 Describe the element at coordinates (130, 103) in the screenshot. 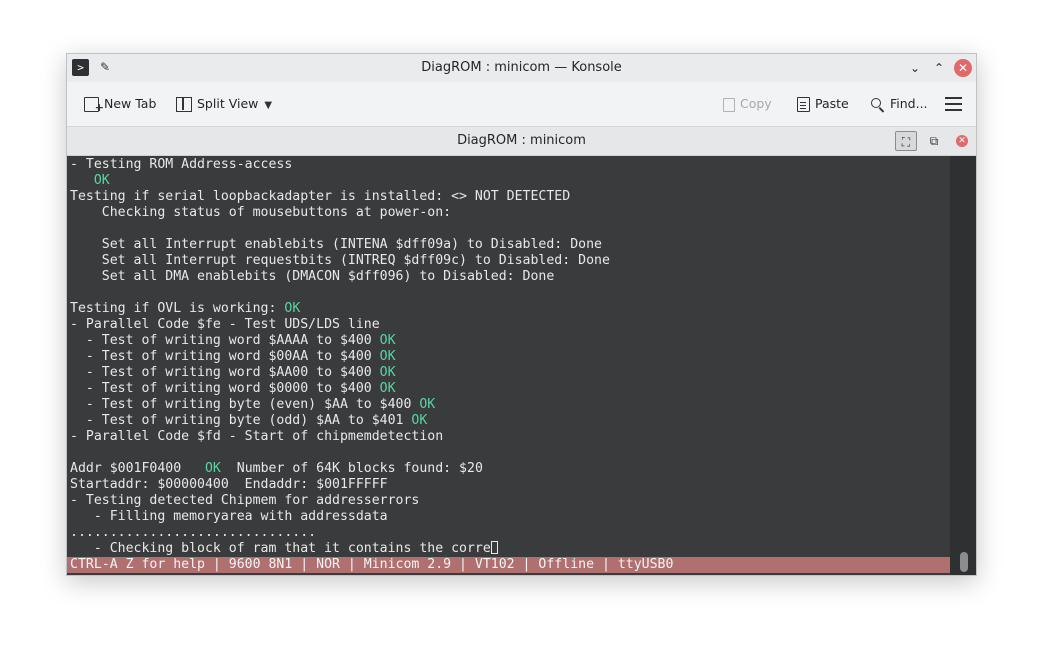

I see `new-tab-label: New Tab` at that location.